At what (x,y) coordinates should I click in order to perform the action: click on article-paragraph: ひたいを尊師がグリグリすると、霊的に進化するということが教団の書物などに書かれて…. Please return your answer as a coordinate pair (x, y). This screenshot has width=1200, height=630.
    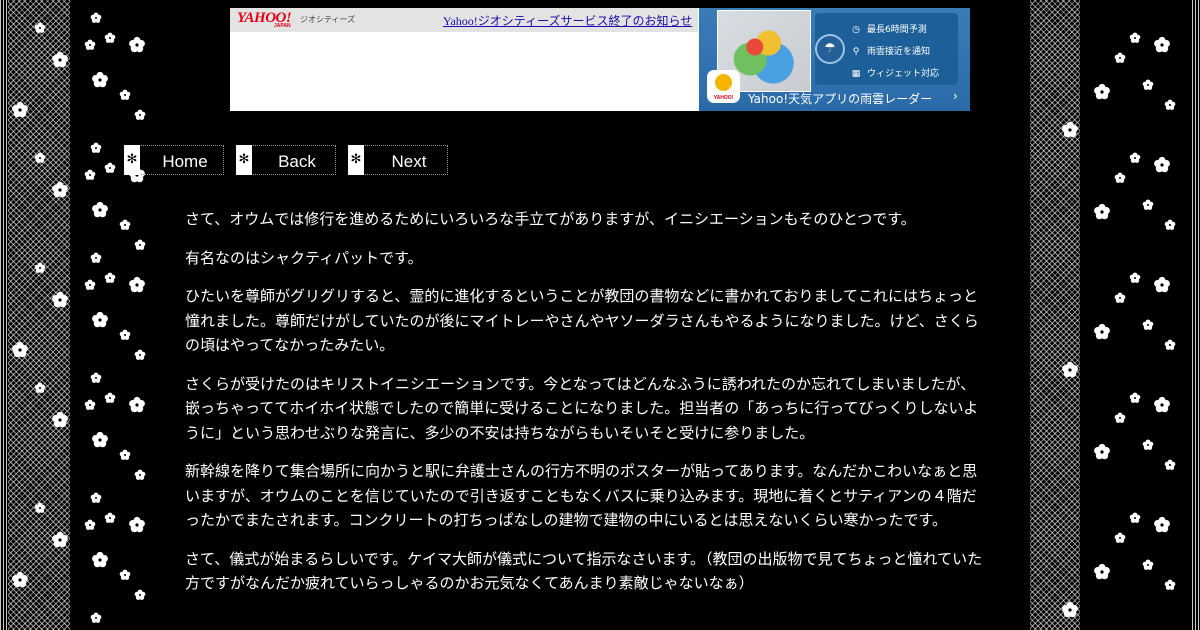
    Looking at the image, I should click on (582, 320).